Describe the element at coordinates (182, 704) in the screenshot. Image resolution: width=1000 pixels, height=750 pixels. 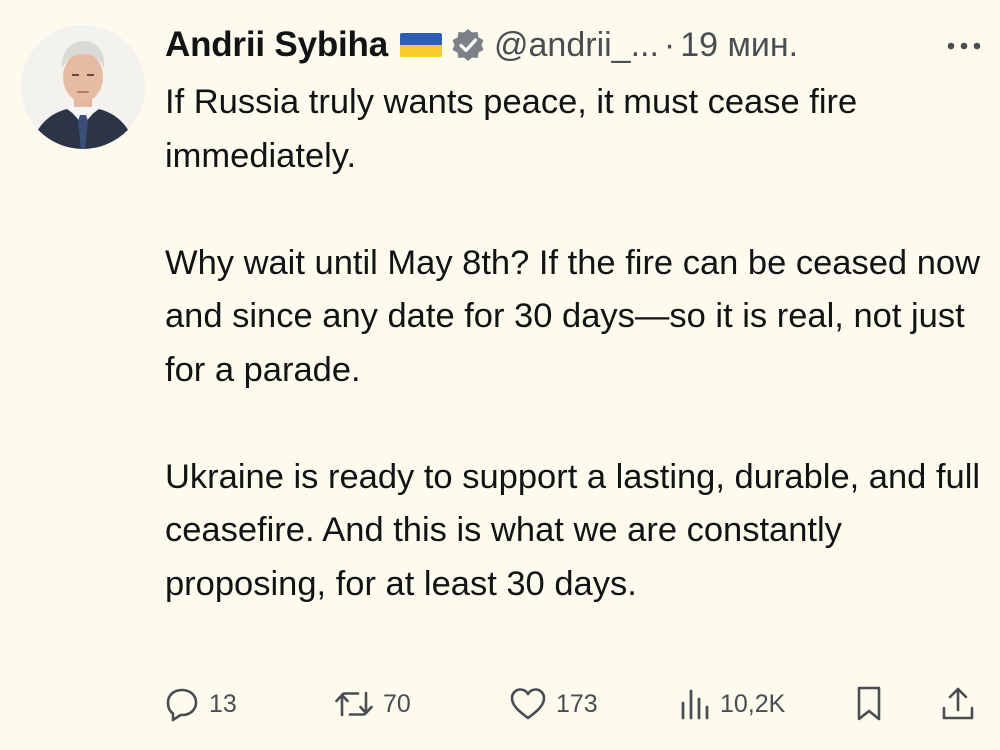
I see `reply-icon` at that location.